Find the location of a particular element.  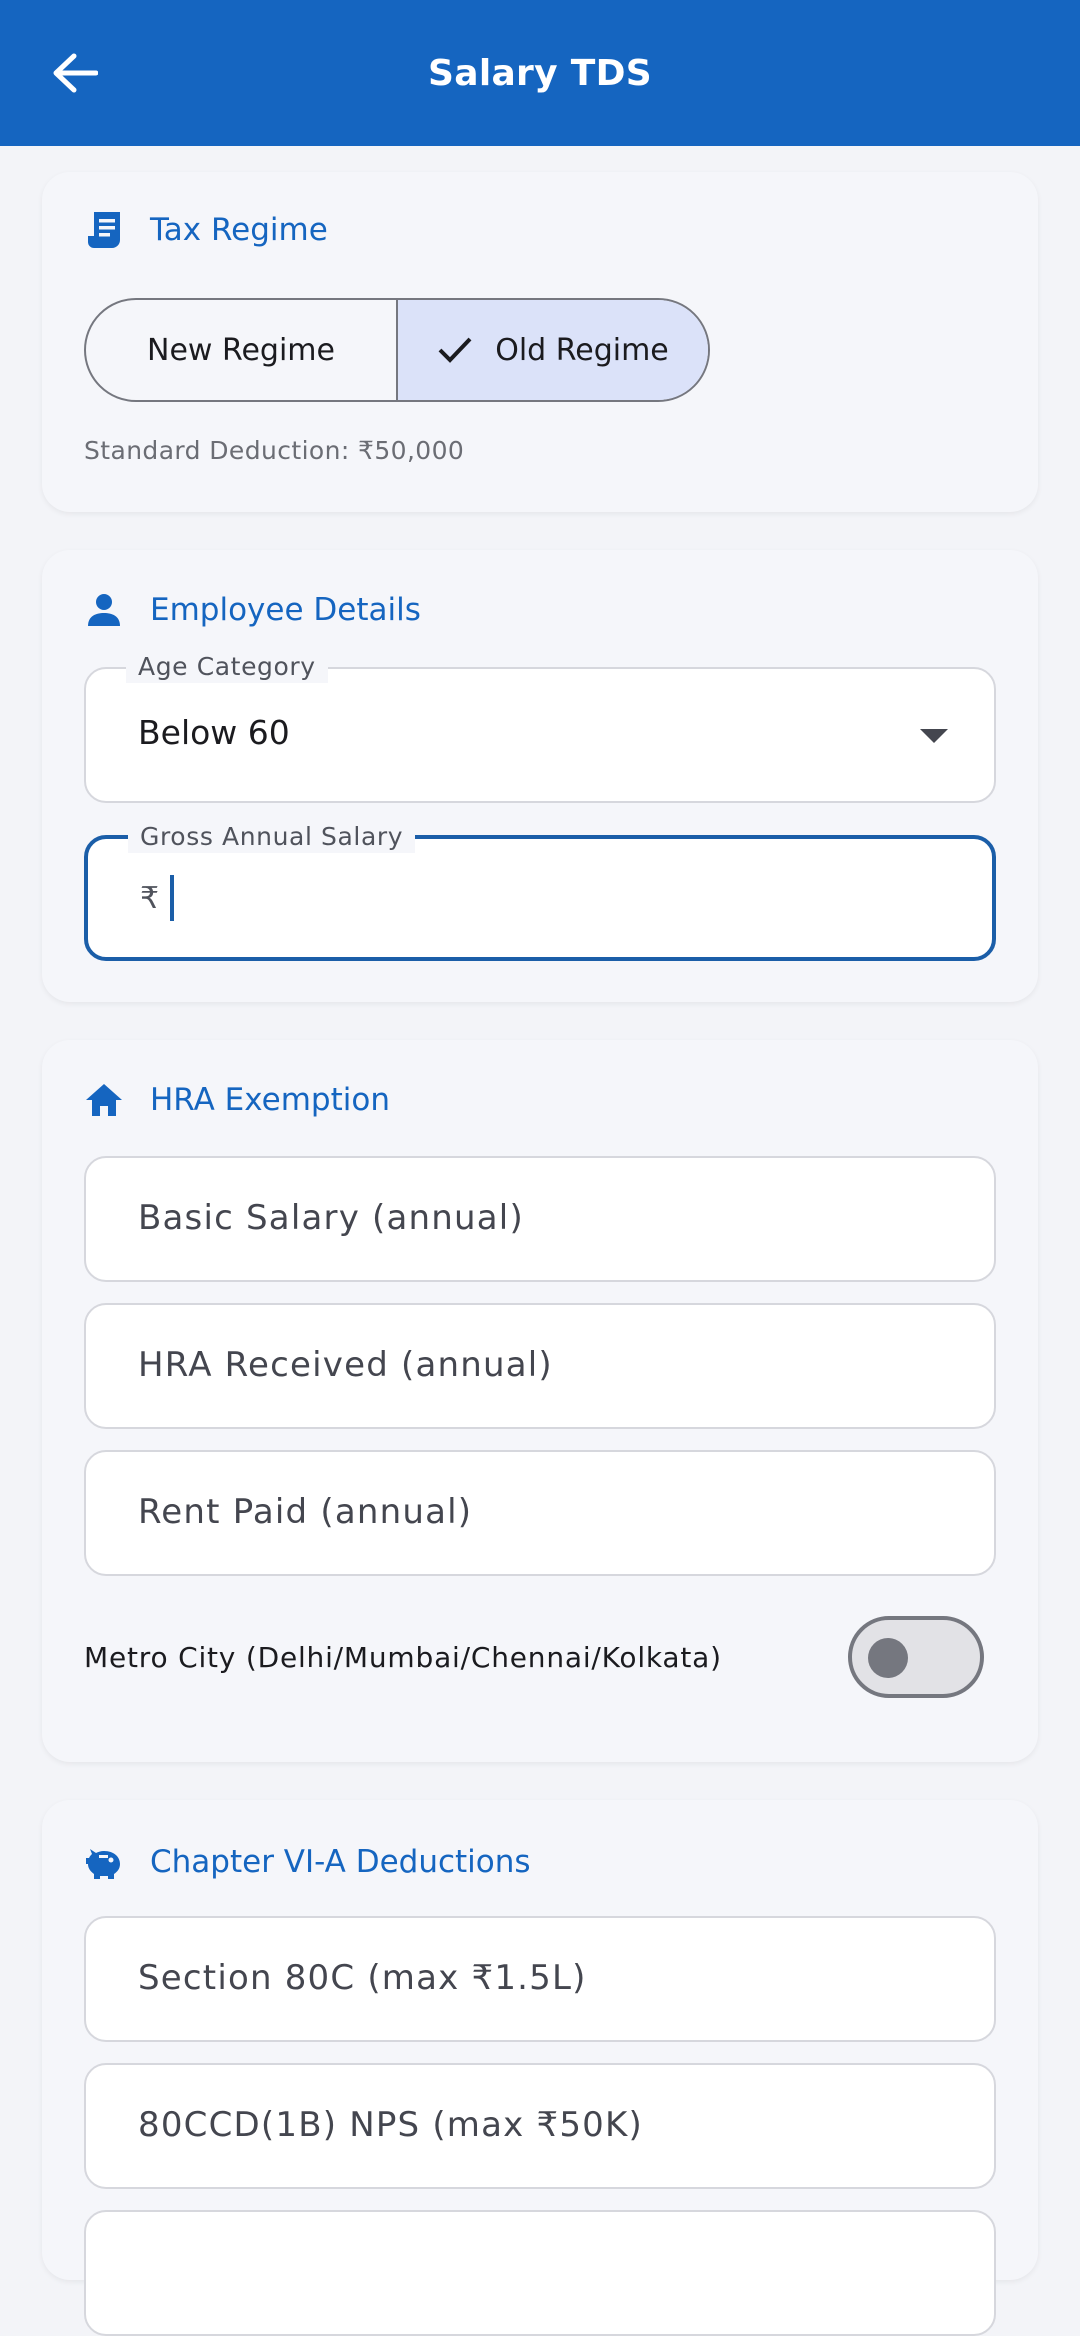

next-deduction-input is located at coordinates (540, 2273).